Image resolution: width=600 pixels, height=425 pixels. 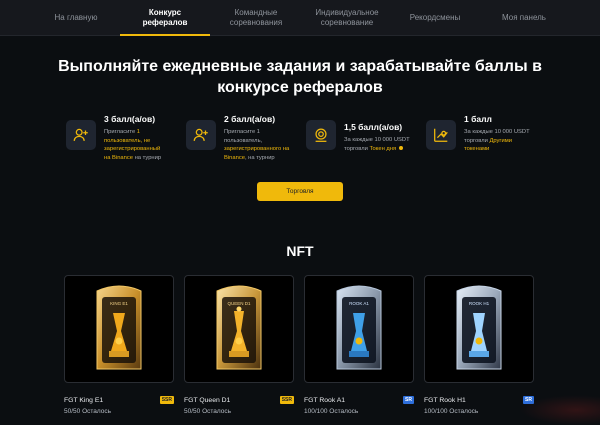 I want to click on nav-home-label: На главную, so click(x=76, y=17).